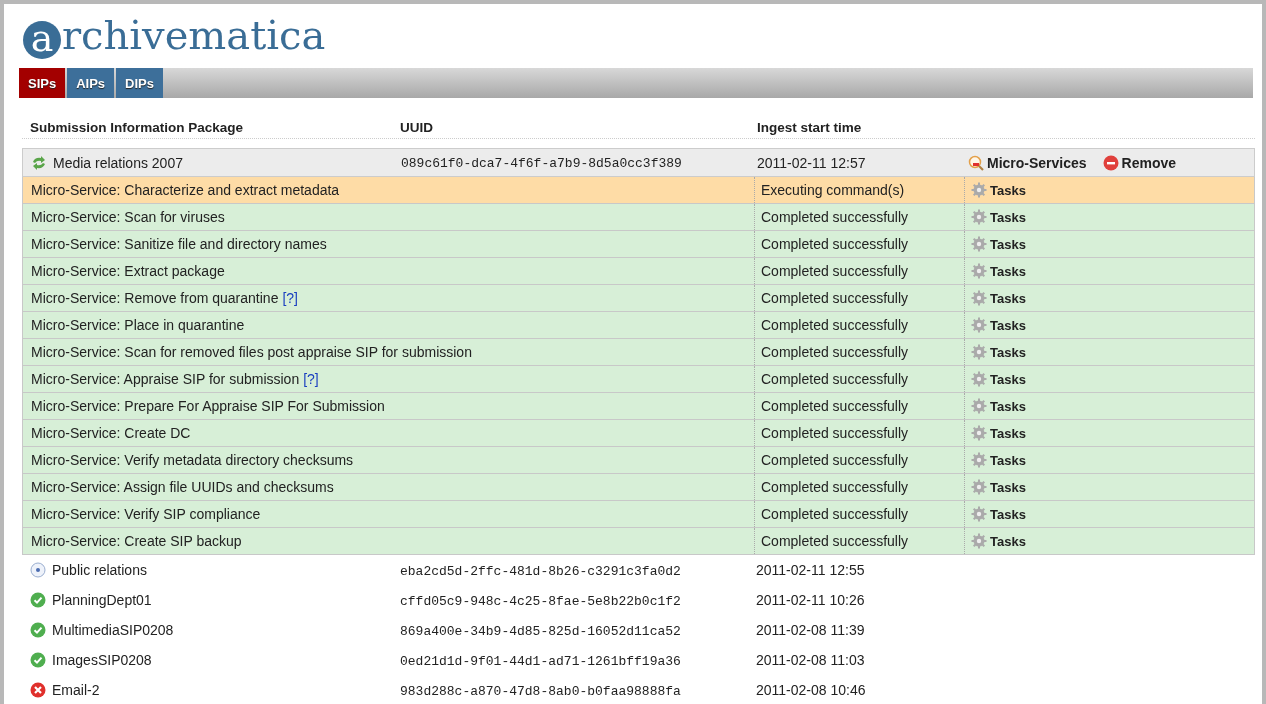 This screenshot has width=1266, height=704. What do you see at coordinates (208, 406) in the screenshot?
I see `micro-service-name: Micro-Service: Prepare For Appraise SIP For Submission` at bounding box center [208, 406].